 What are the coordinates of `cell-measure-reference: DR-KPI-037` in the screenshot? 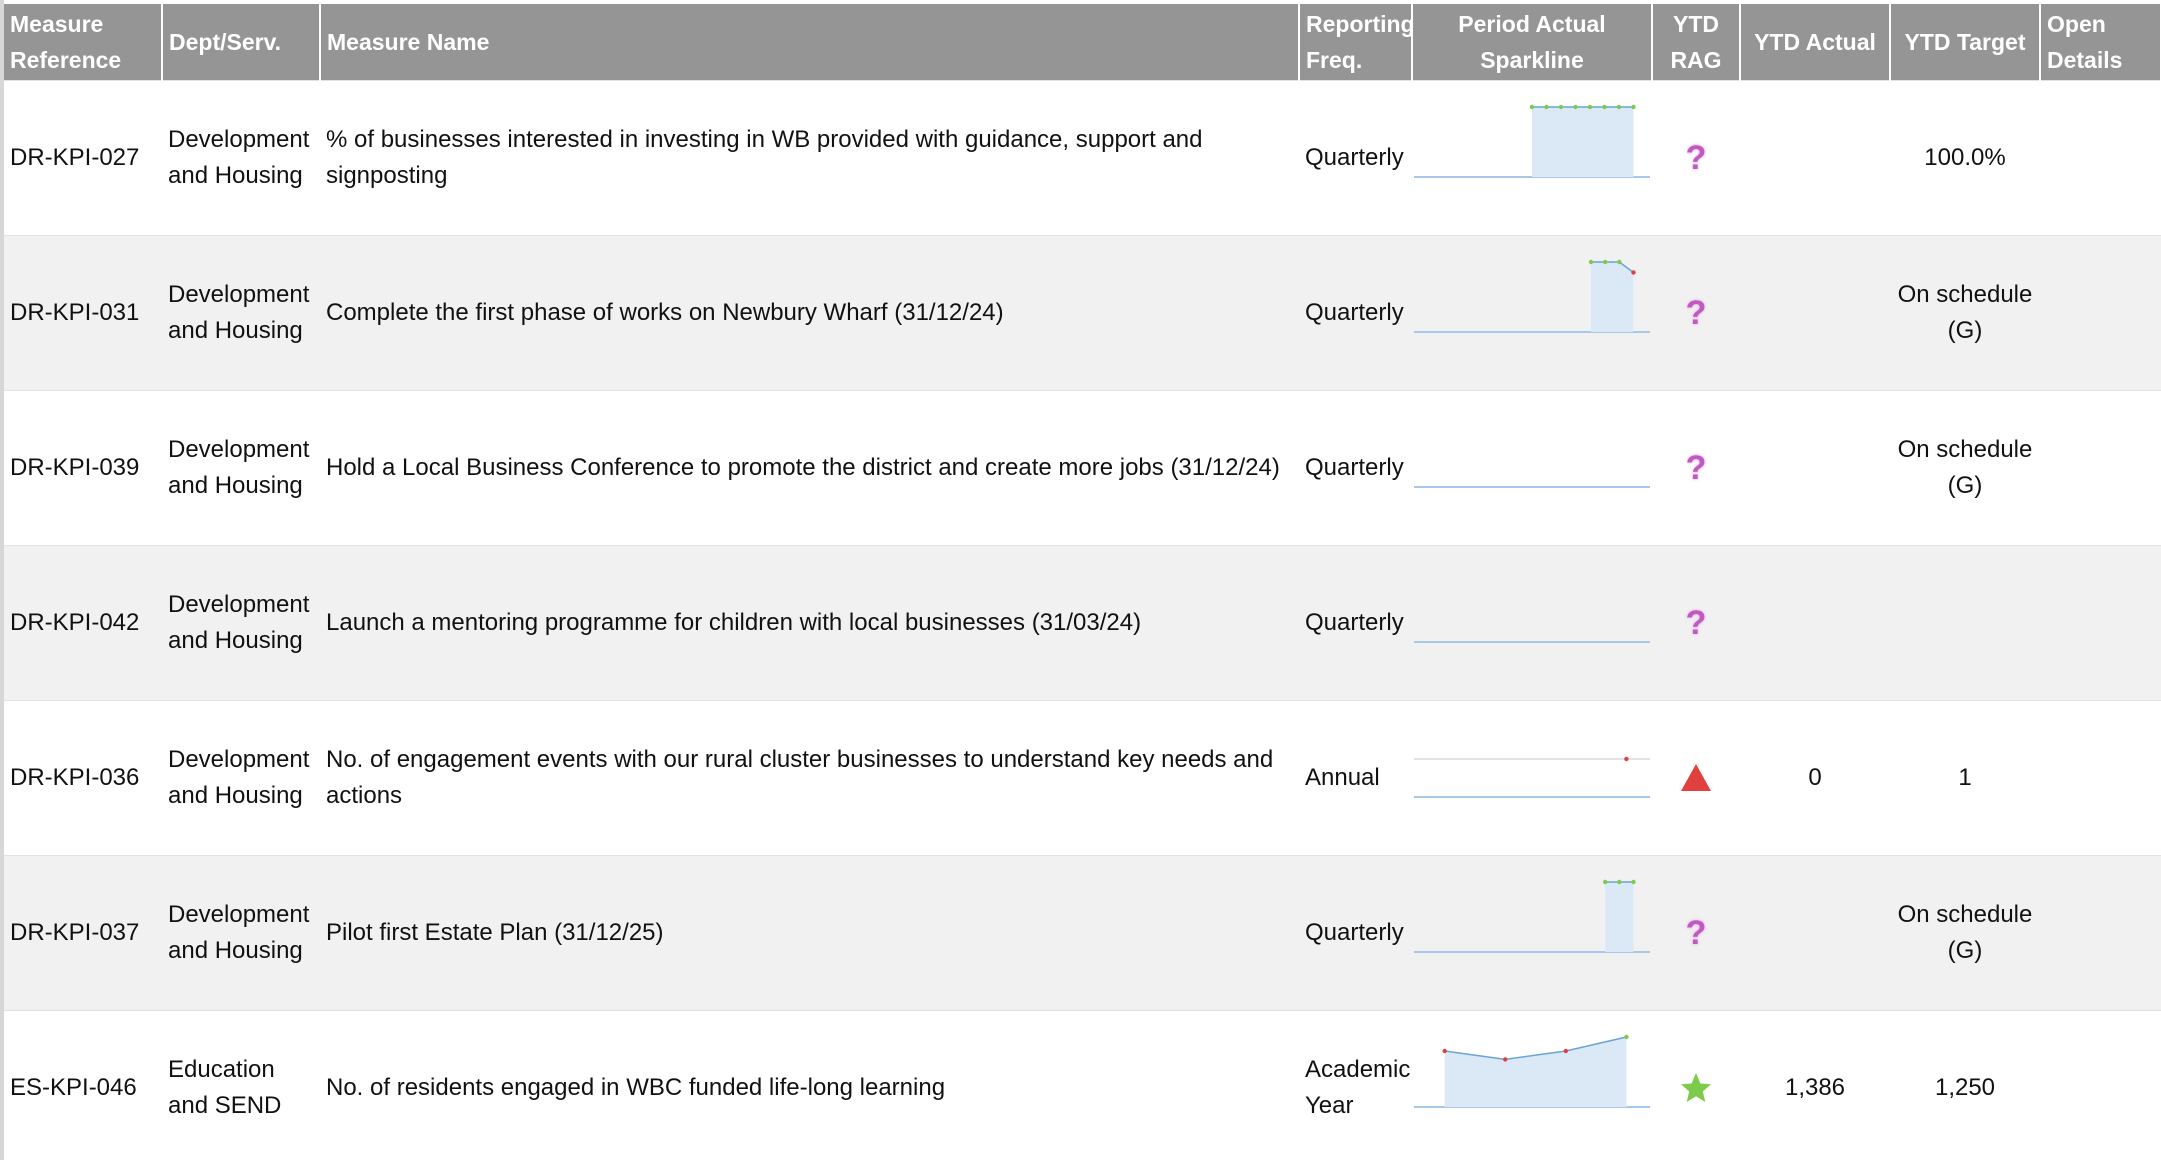 It's located at (83, 933).